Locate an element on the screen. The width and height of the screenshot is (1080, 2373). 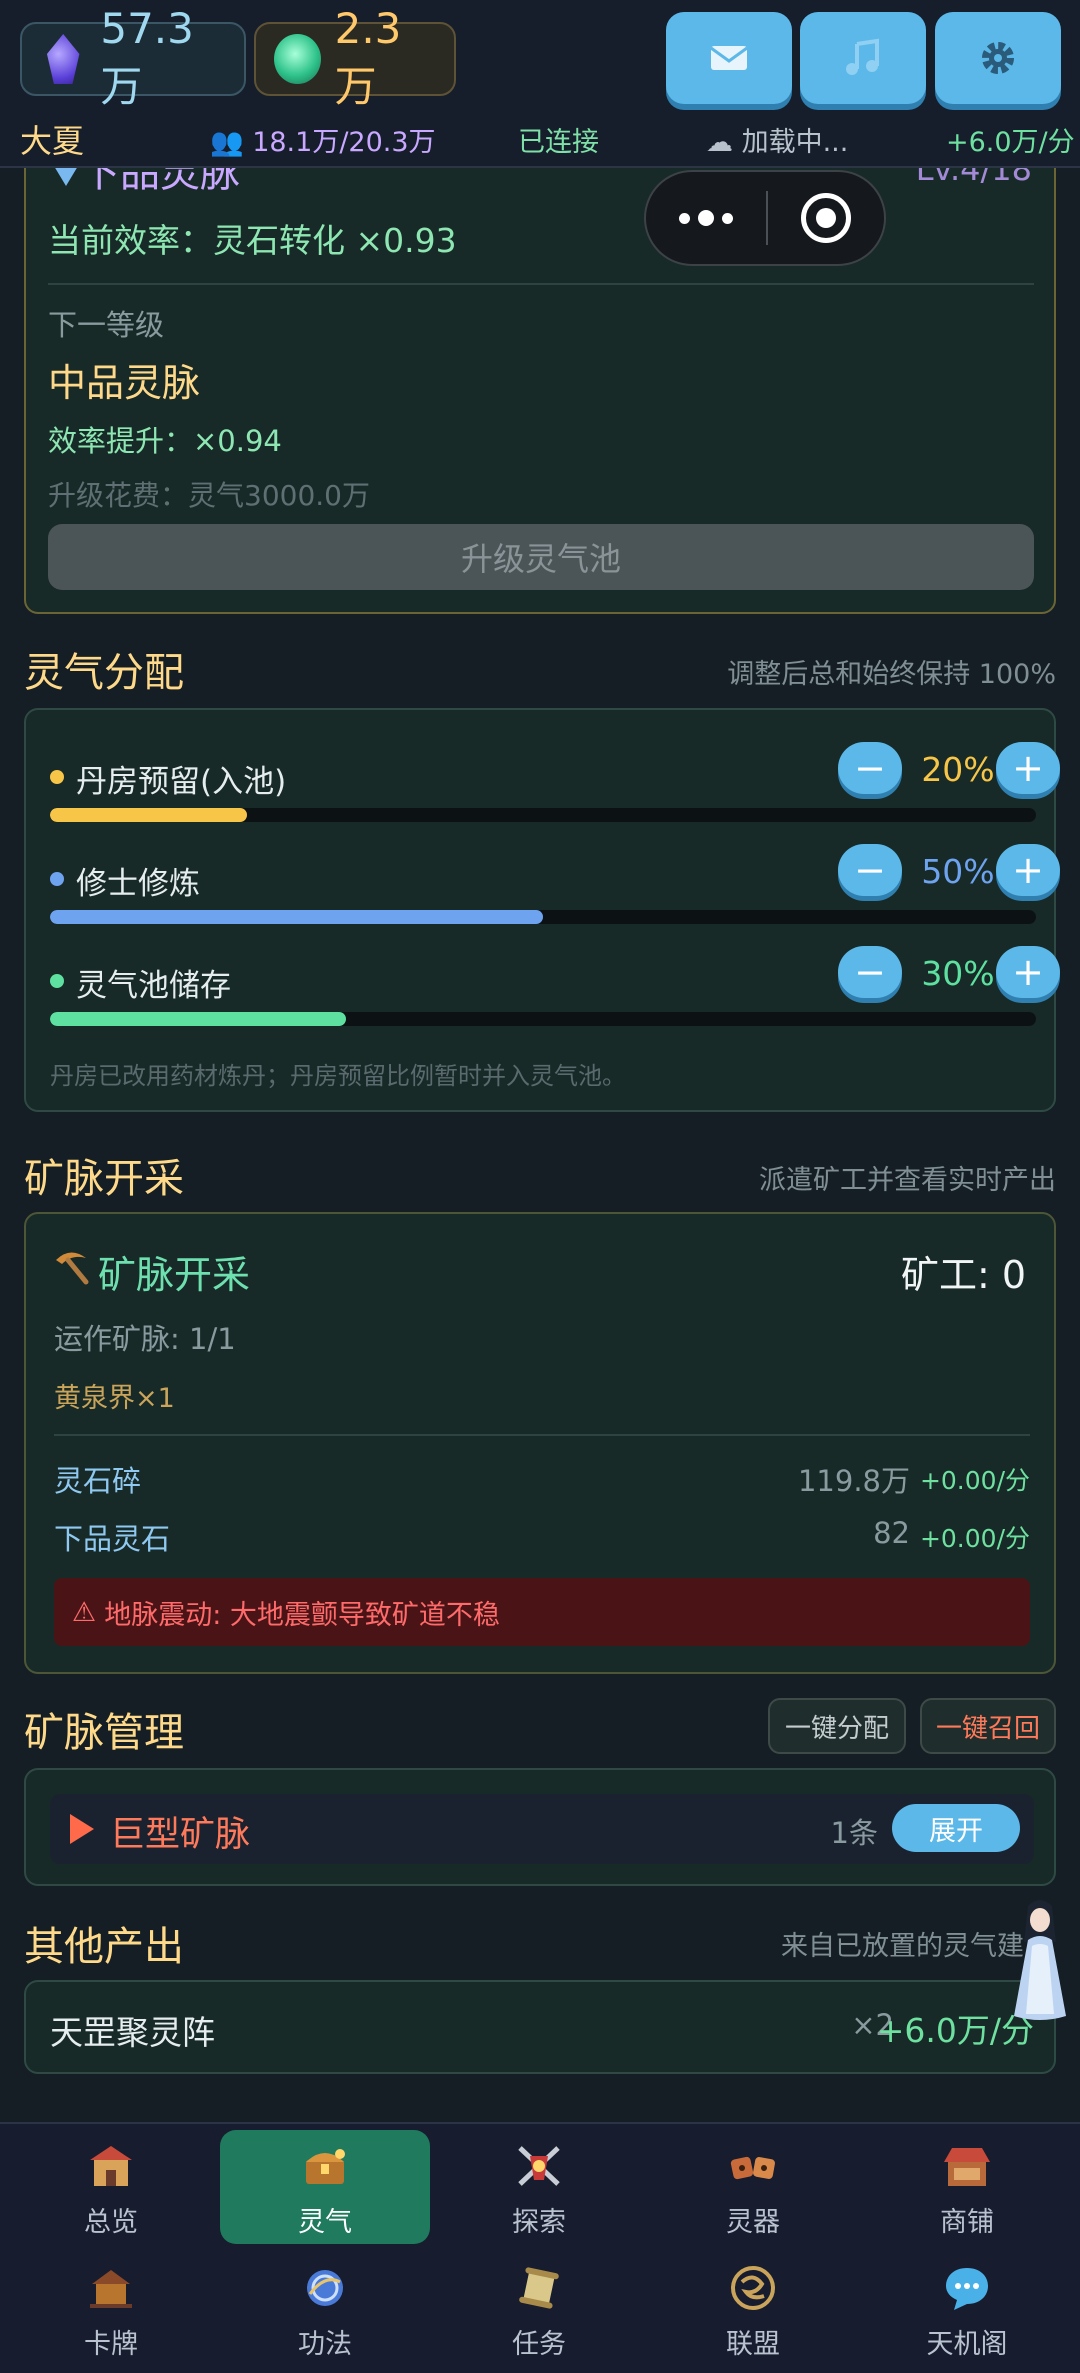
nav-alliance: 联盟 is located at coordinates (753, 2309).